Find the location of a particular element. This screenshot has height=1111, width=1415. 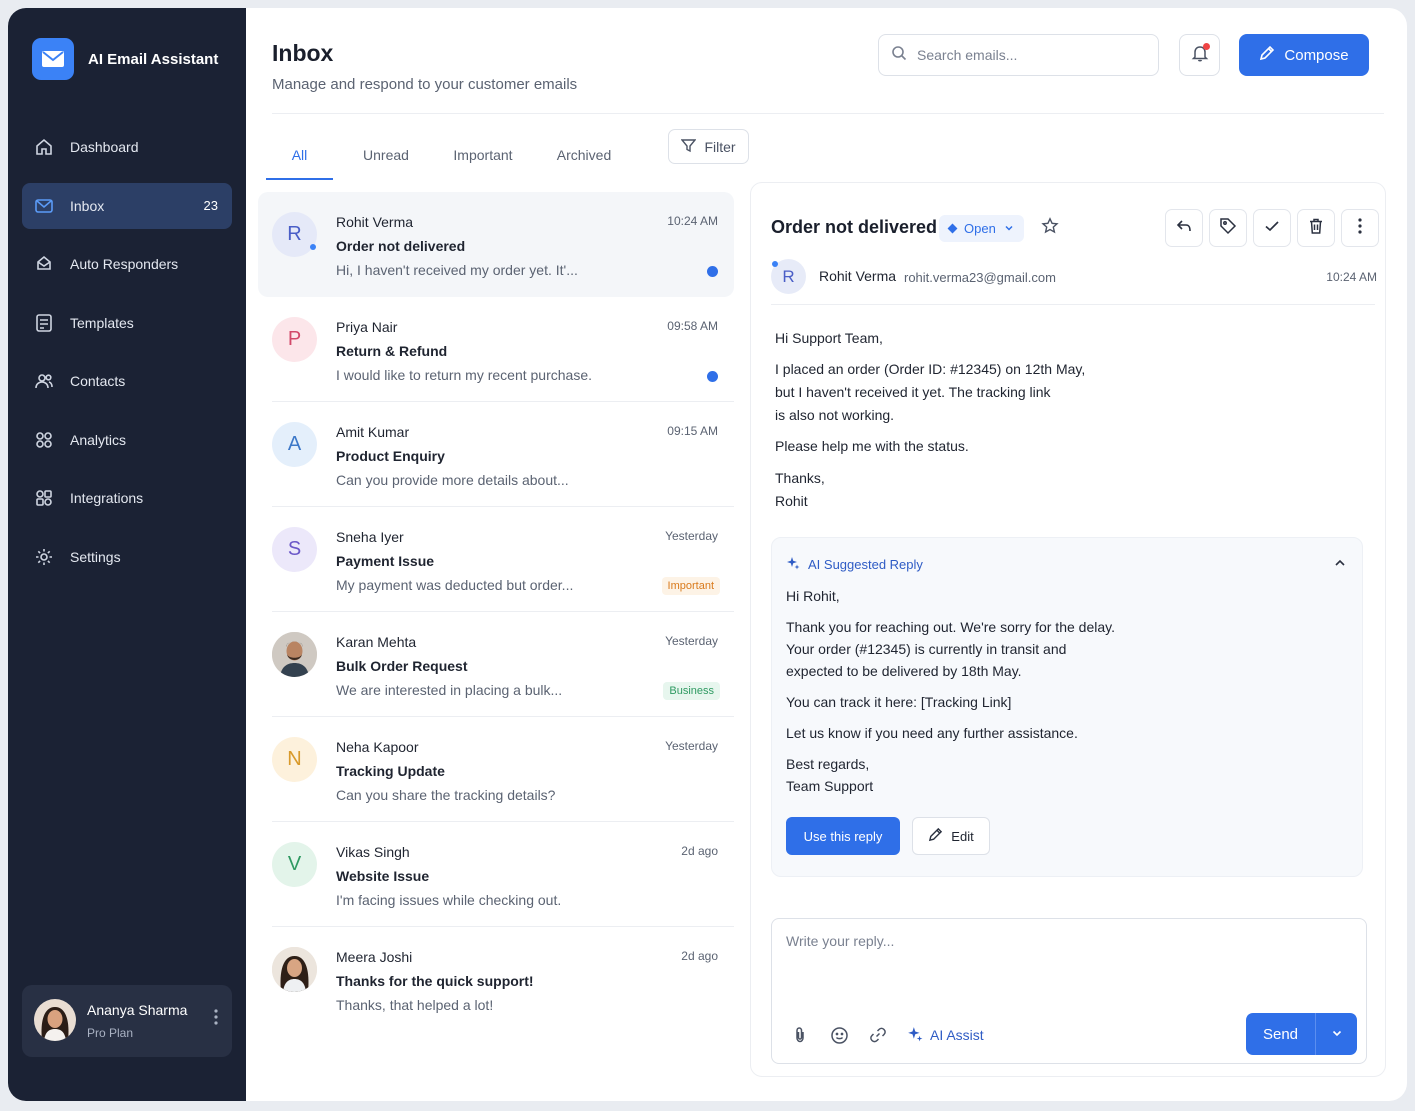

reply-composer: AI Assist Send is located at coordinates (1069, 991).